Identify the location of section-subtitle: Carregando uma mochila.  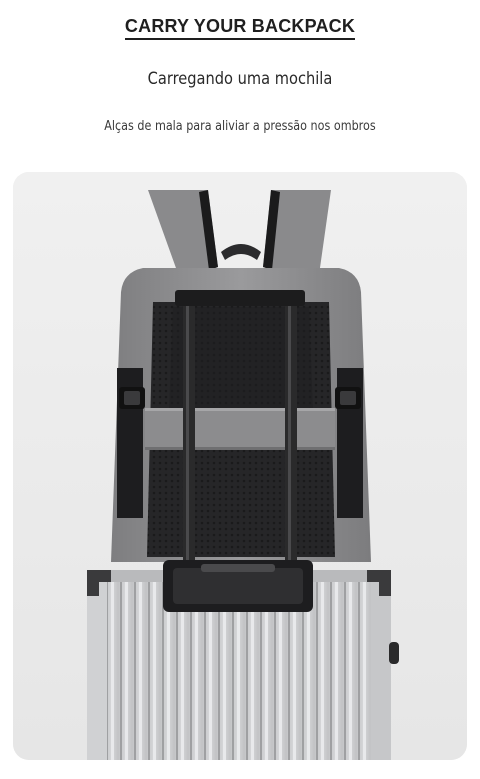
(240, 79).